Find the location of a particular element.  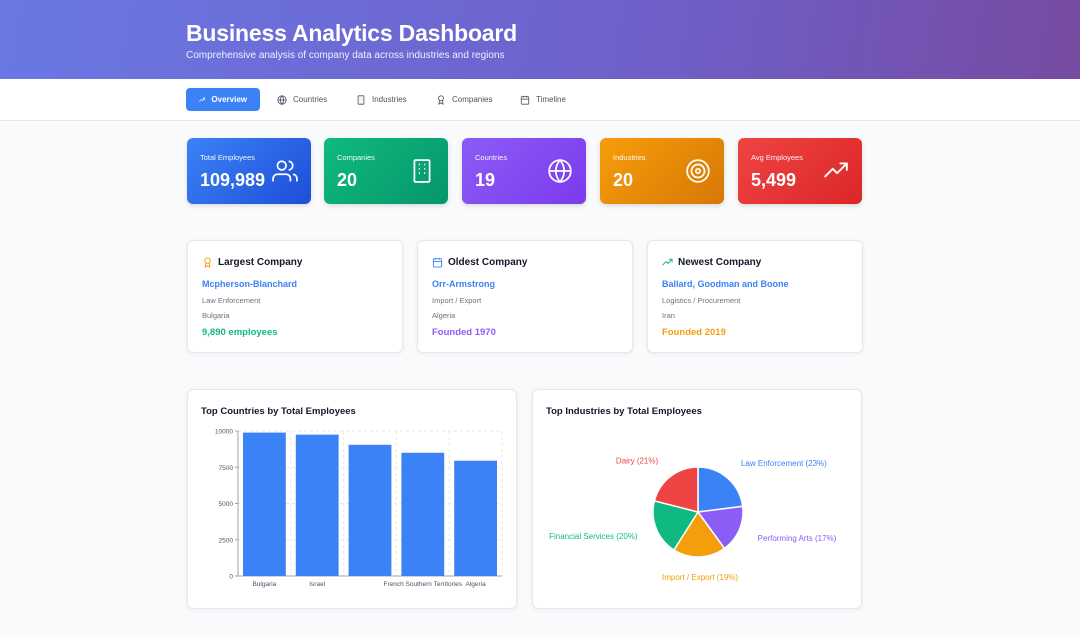

stat-card-industries: Industries 20 is located at coordinates (662, 171).